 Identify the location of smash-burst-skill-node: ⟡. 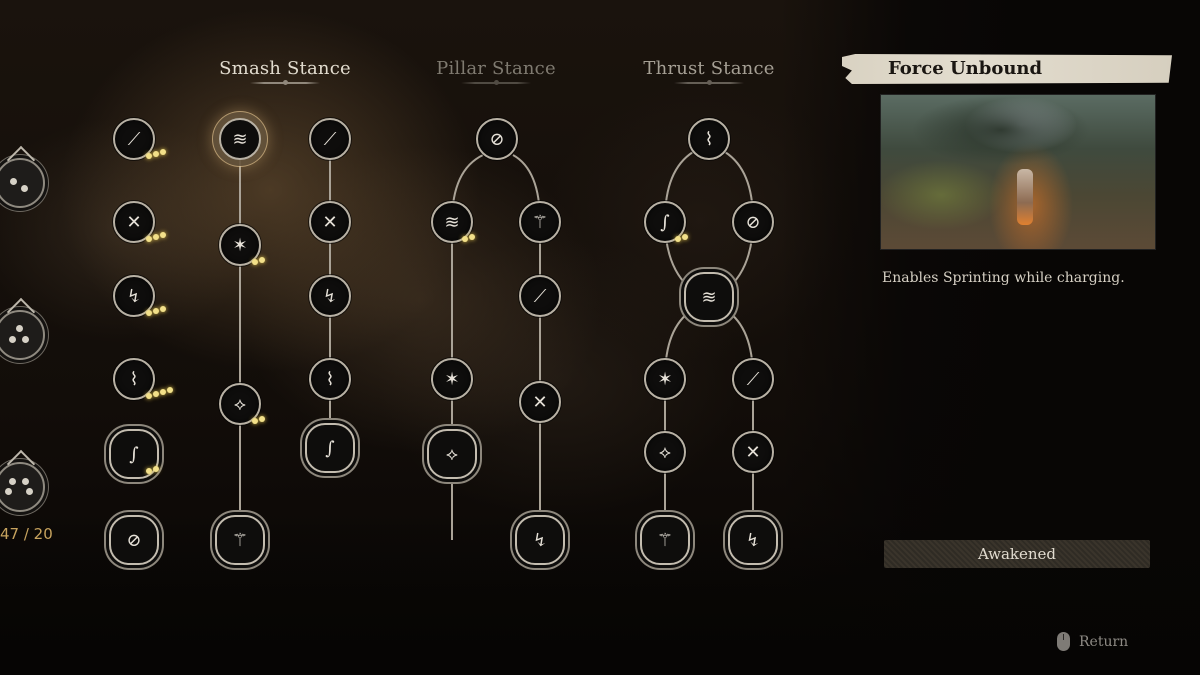
(240, 404).